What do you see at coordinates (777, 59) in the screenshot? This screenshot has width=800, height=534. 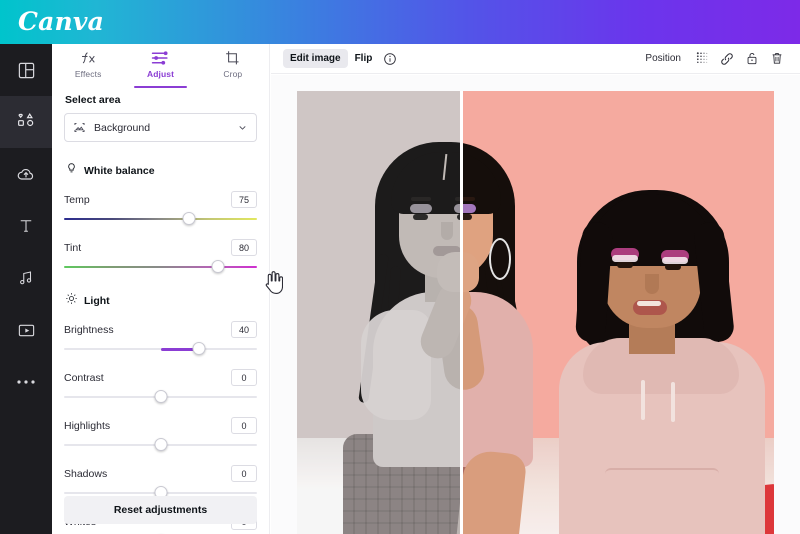 I see `trash-icon` at bounding box center [777, 59].